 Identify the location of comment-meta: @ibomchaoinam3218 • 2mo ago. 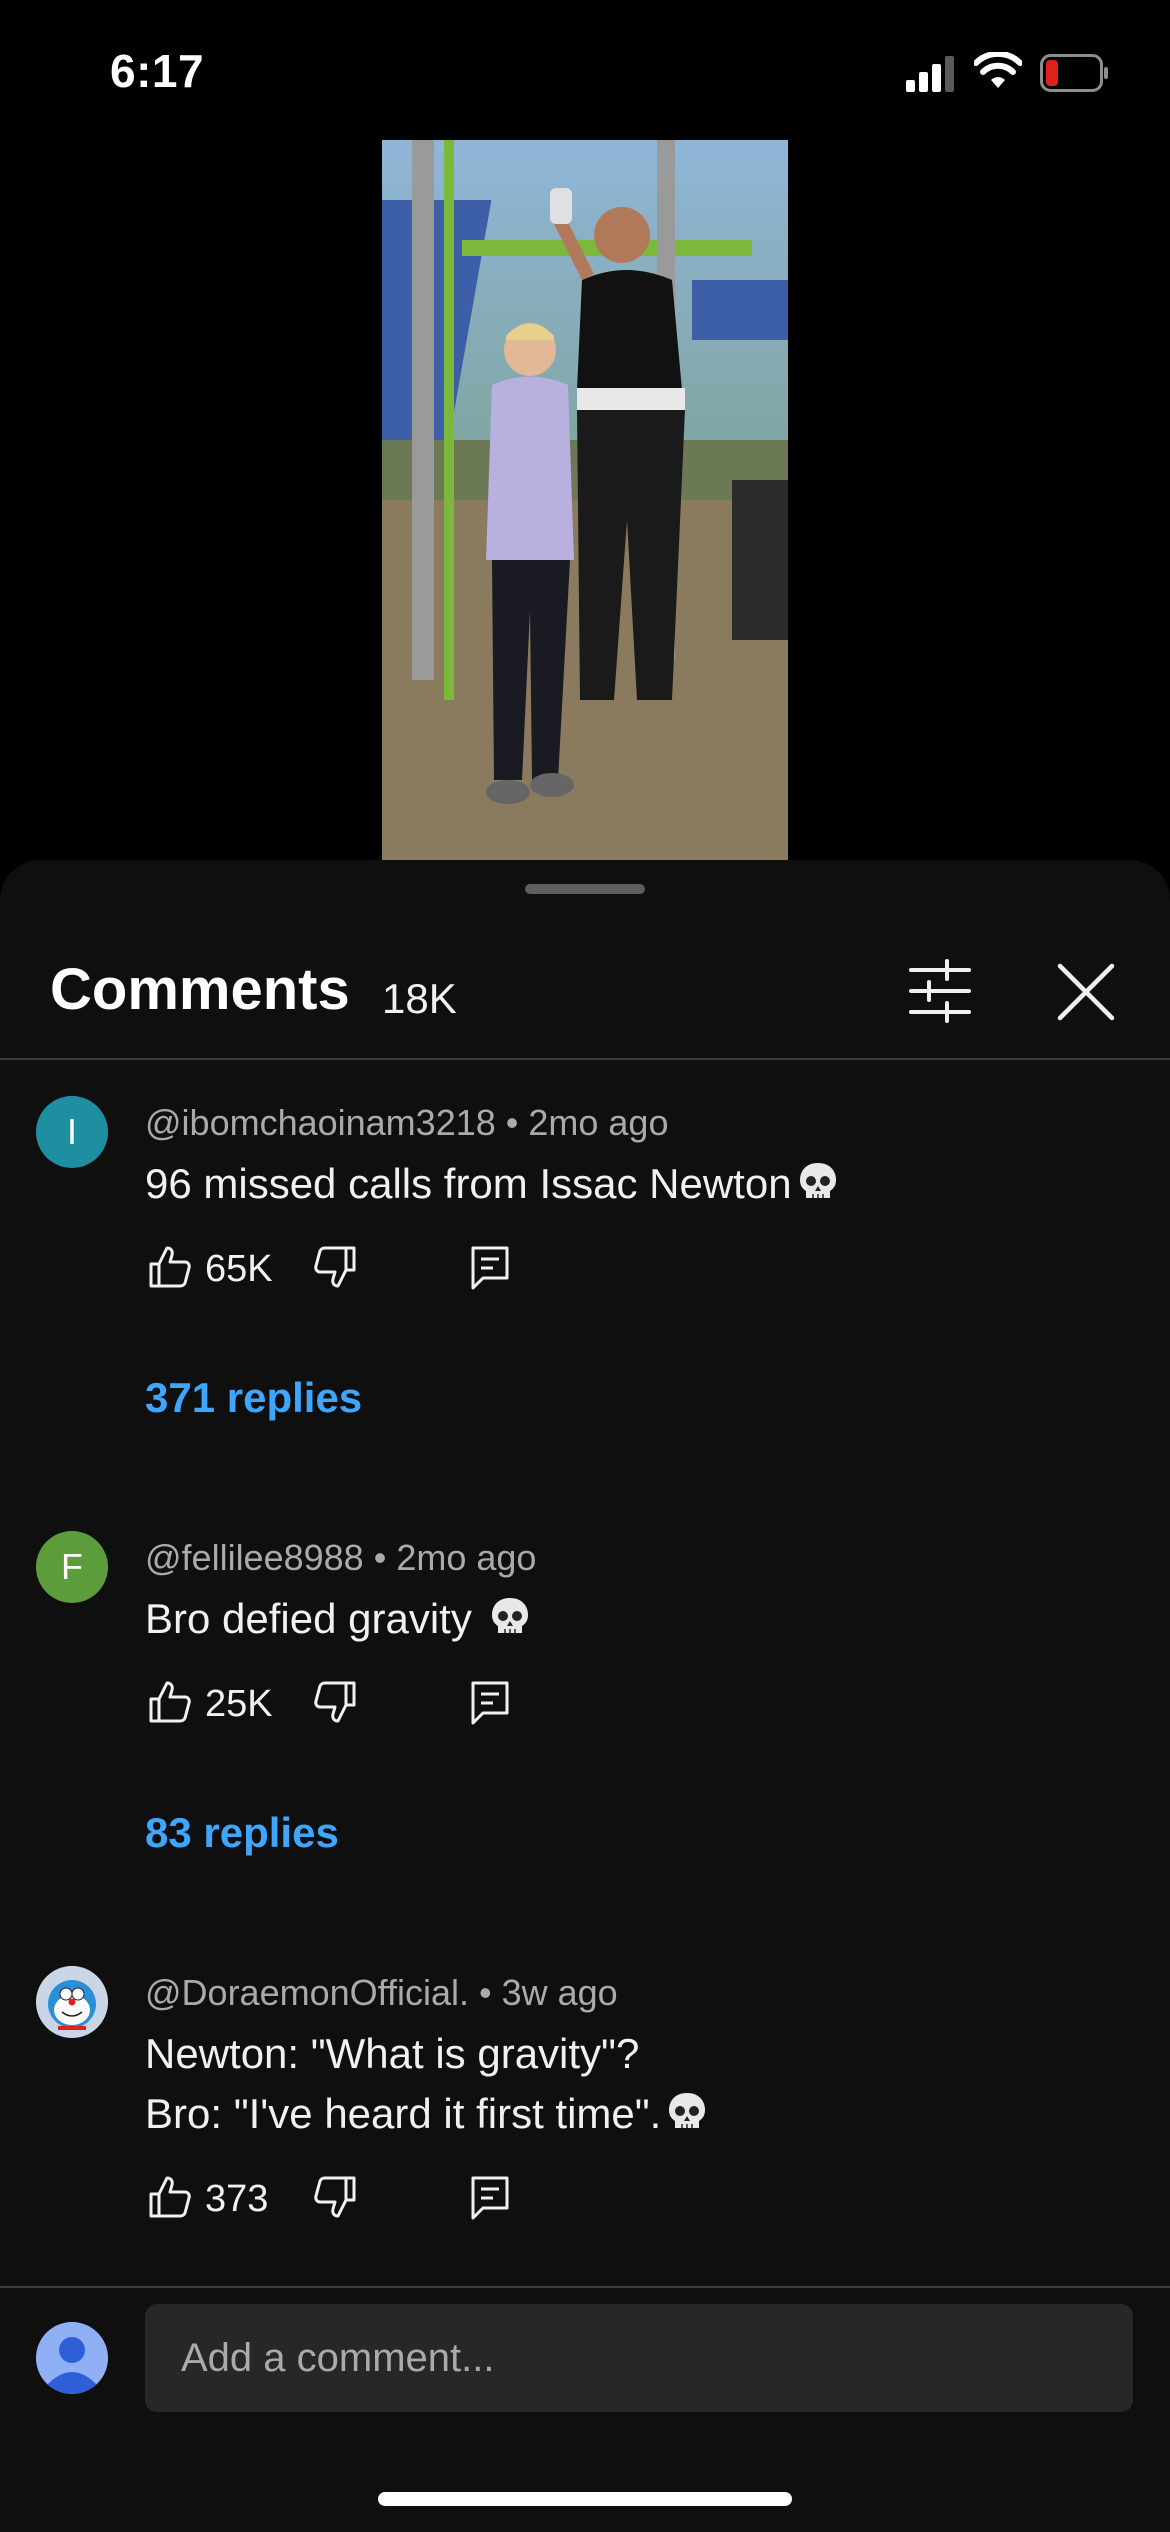
(406, 1123).